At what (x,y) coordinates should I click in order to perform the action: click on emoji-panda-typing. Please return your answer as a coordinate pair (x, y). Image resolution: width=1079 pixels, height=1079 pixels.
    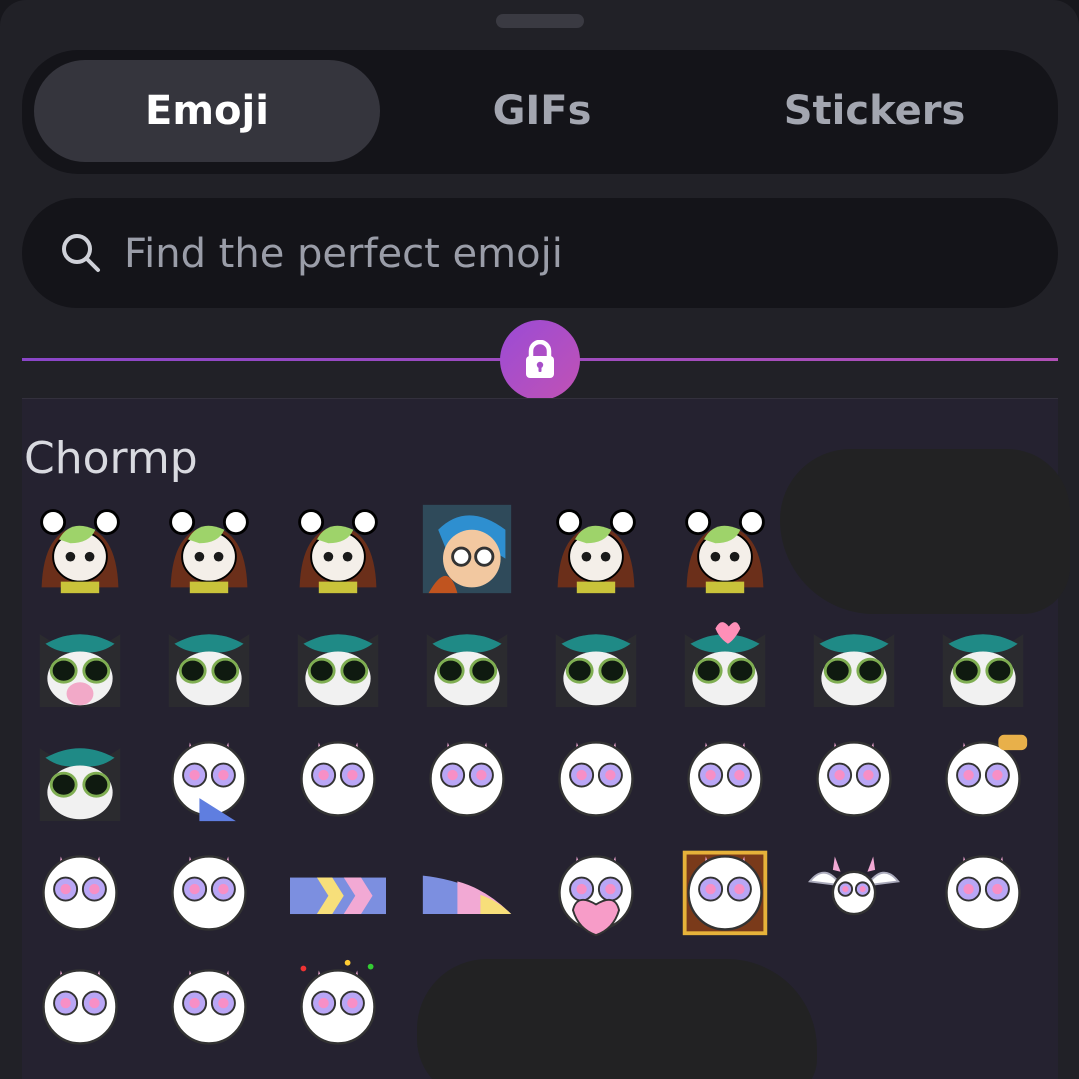
    Looking at the image, I should click on (725, 549).